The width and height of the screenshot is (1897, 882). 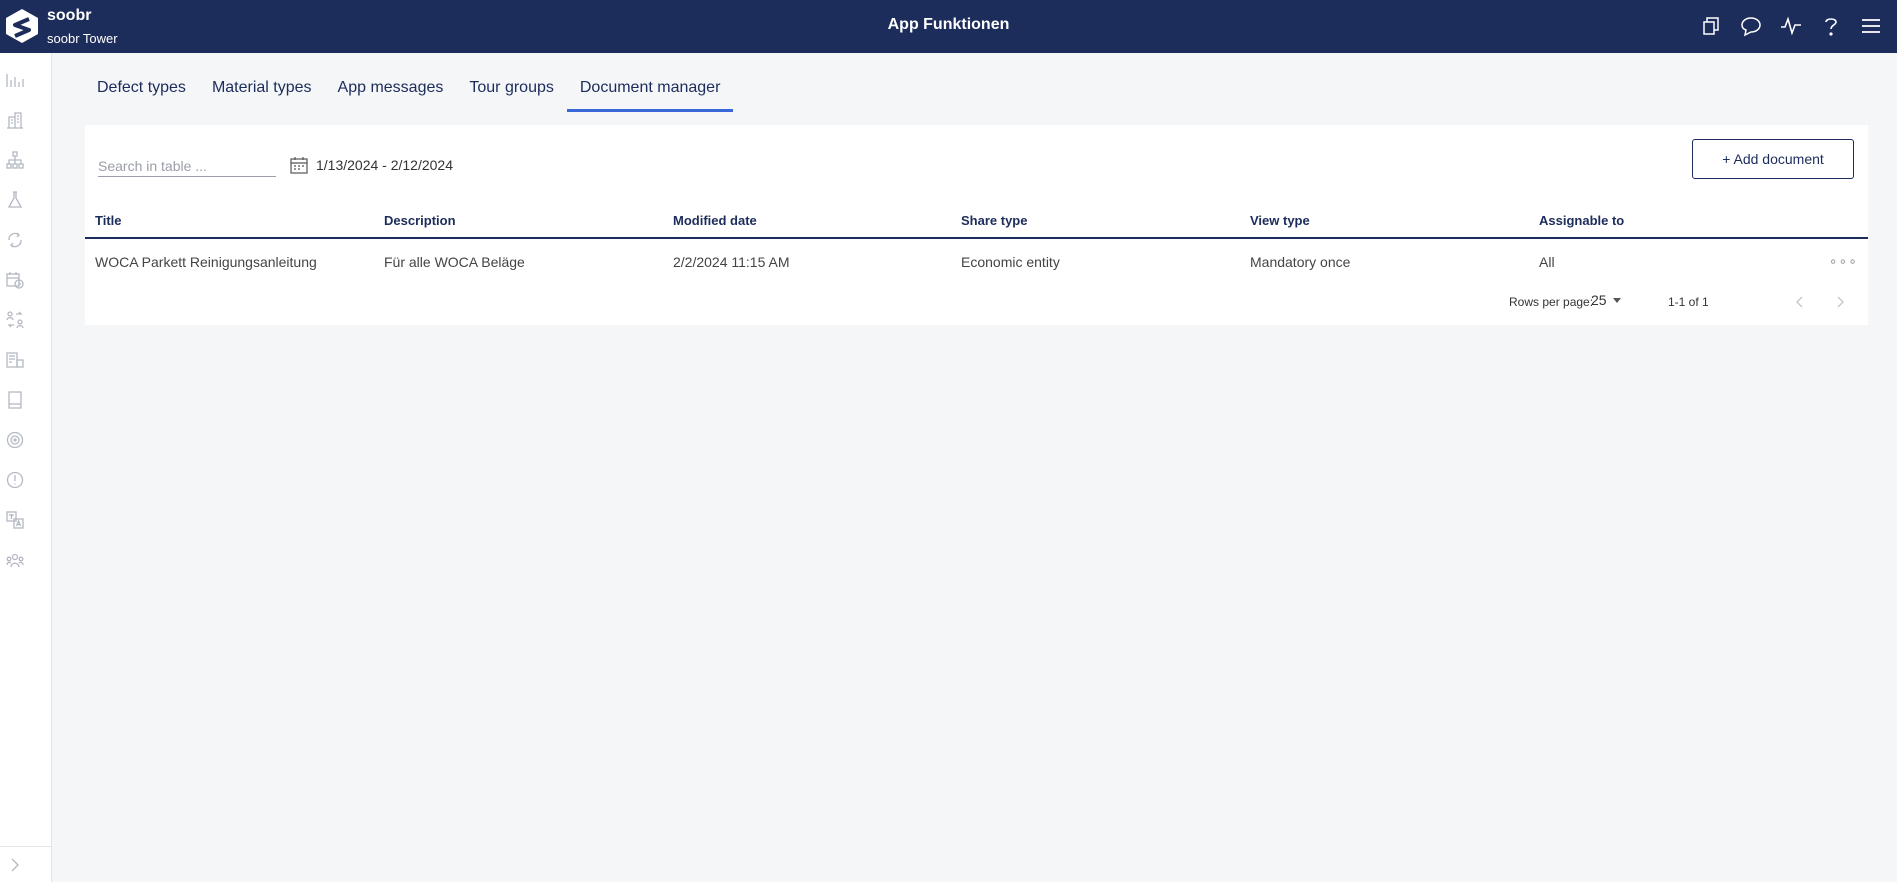 I want to click on menu-icon, so click(x=1871, y=26).